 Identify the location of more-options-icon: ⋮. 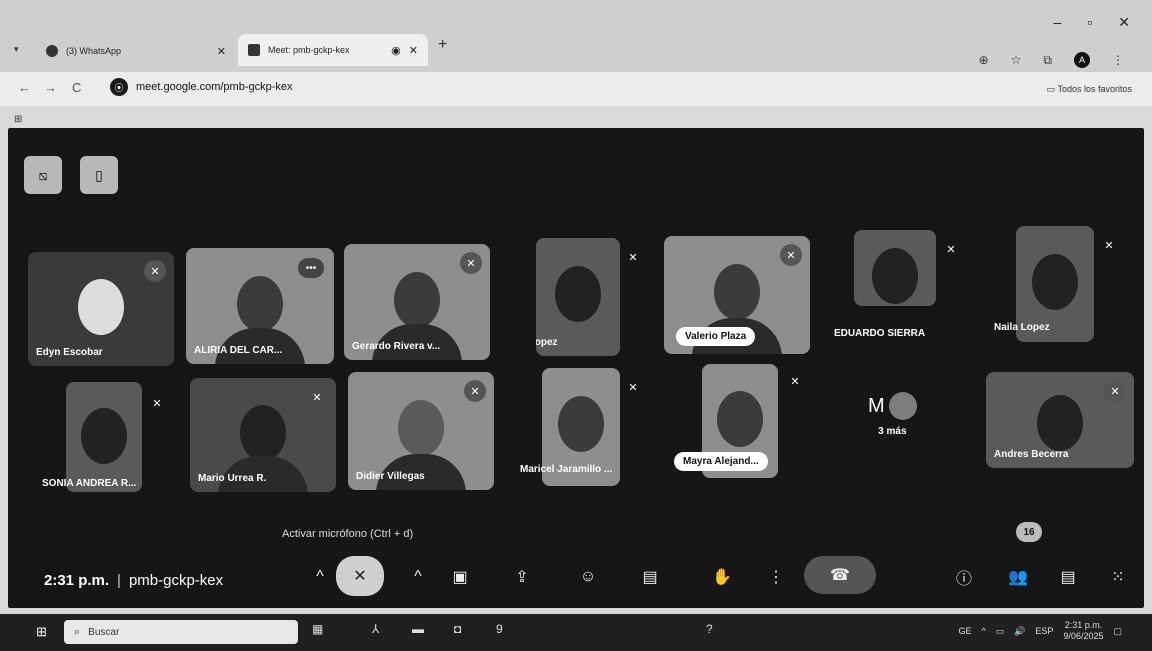
(776, 577).